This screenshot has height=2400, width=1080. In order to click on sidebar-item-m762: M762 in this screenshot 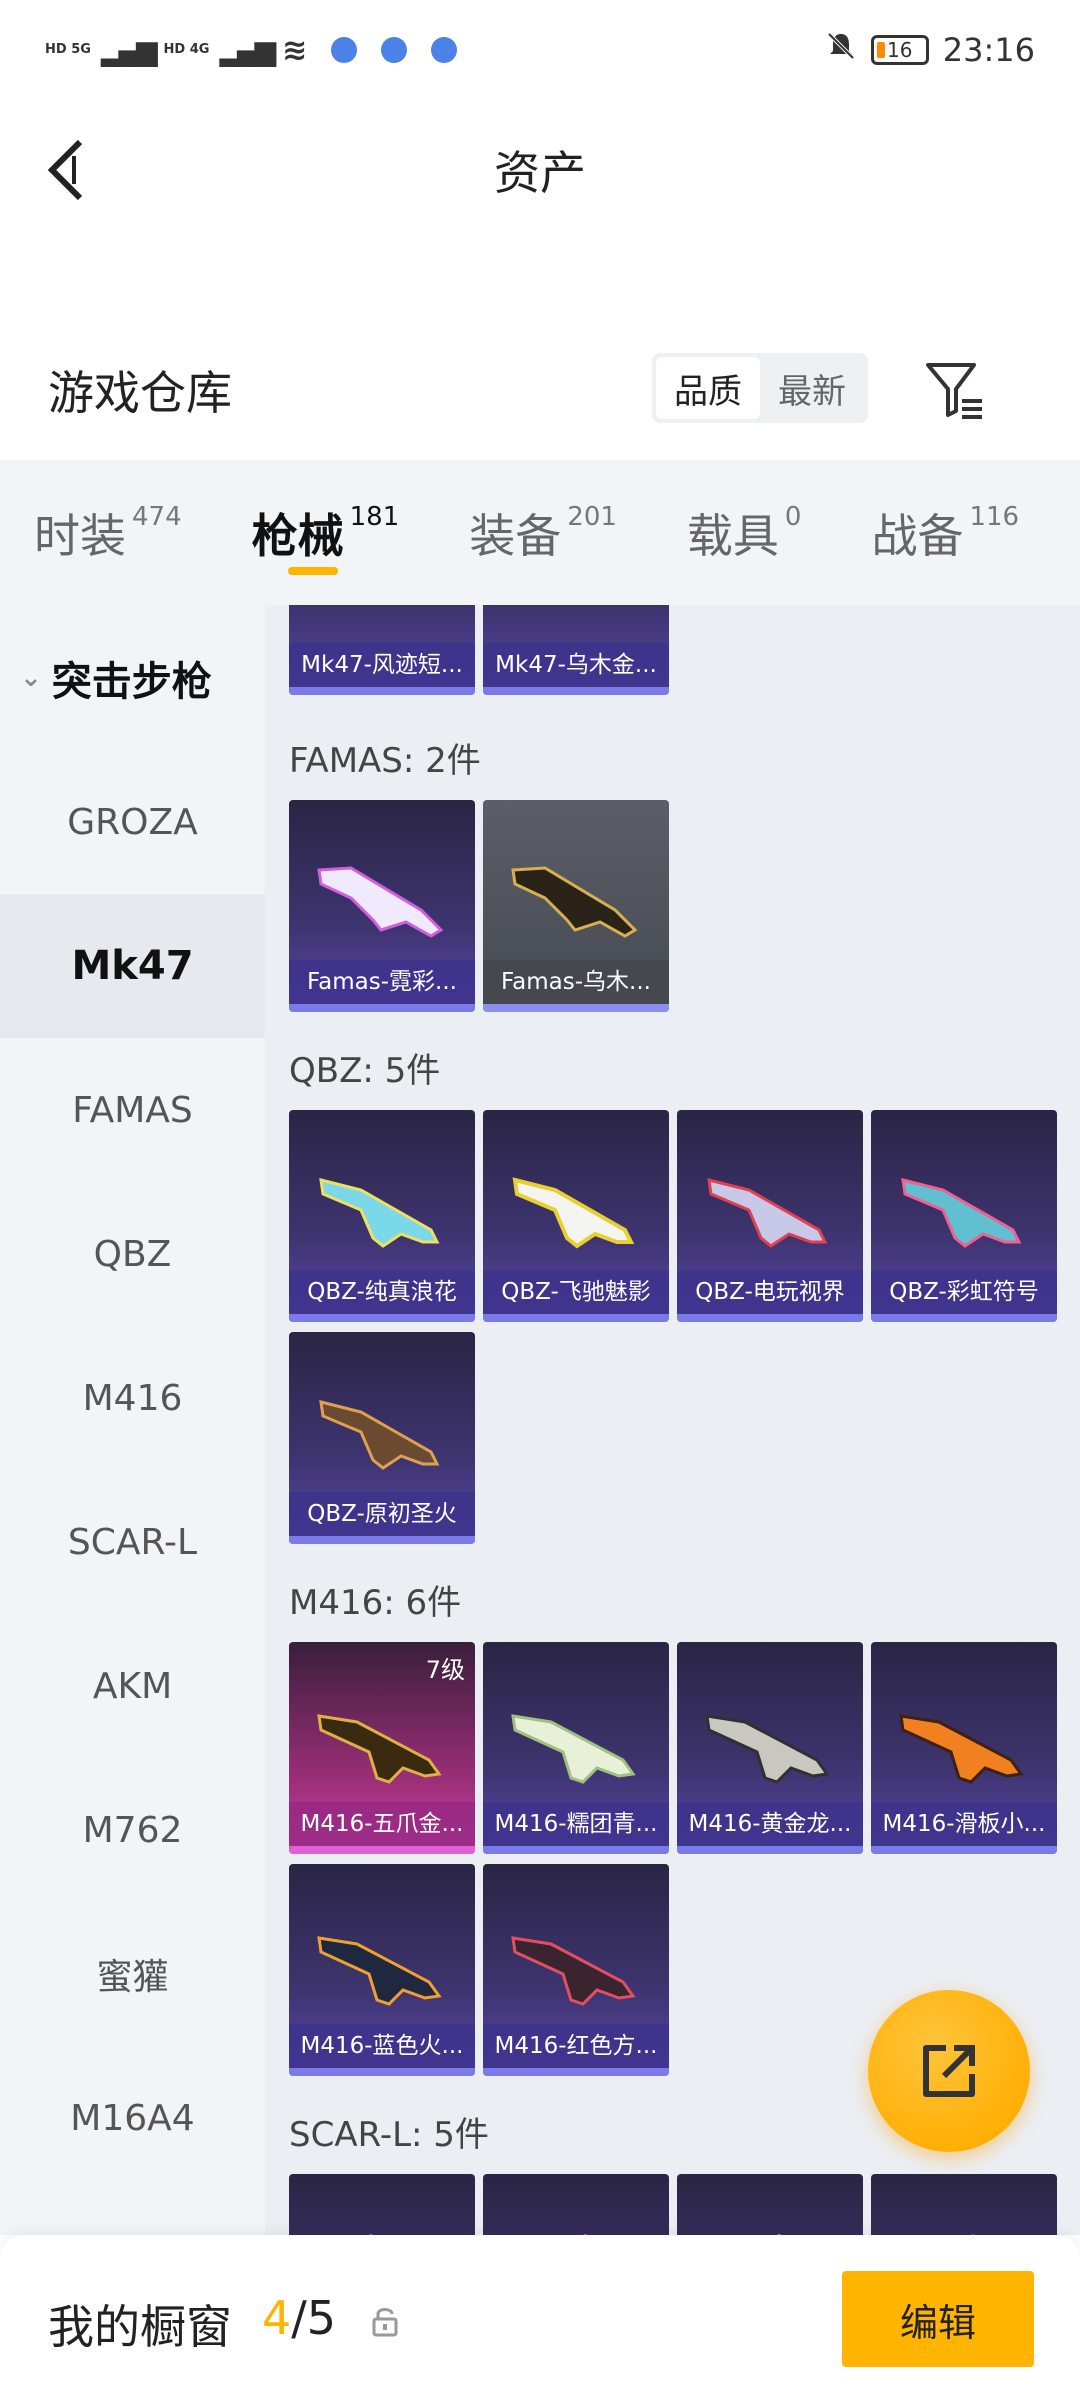, I will do `click(132, 1830)`.